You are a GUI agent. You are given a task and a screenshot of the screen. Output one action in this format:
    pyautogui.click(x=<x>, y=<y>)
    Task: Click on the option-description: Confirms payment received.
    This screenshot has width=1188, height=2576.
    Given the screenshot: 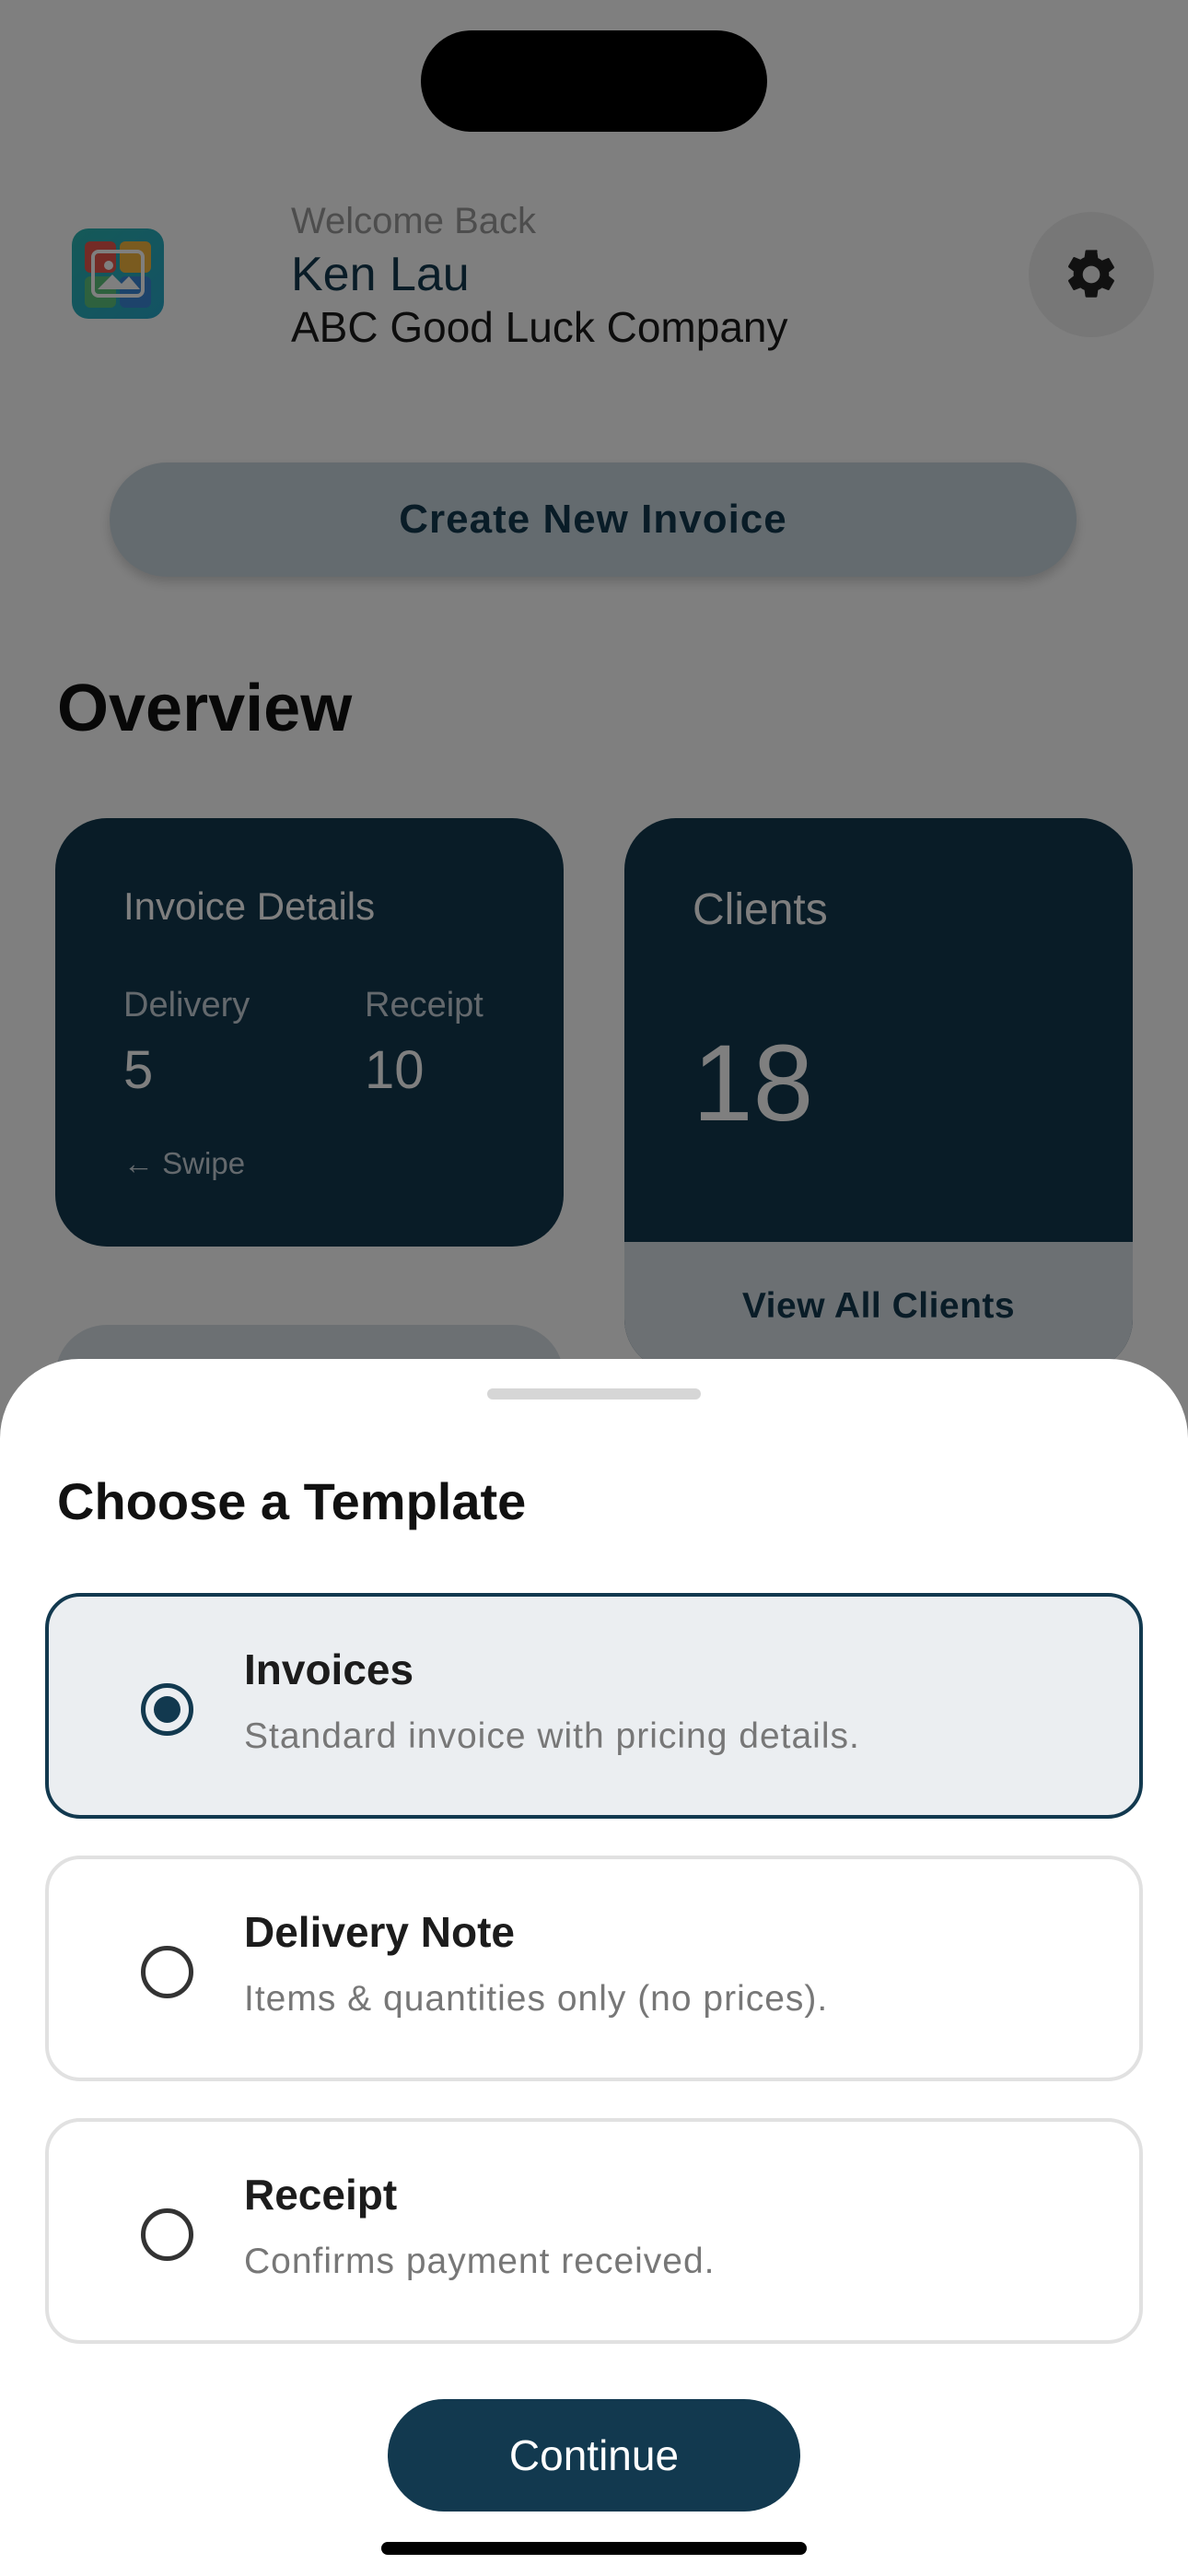 What is the action you would take?
    pyautogui.click(x=480, y=2261)
    